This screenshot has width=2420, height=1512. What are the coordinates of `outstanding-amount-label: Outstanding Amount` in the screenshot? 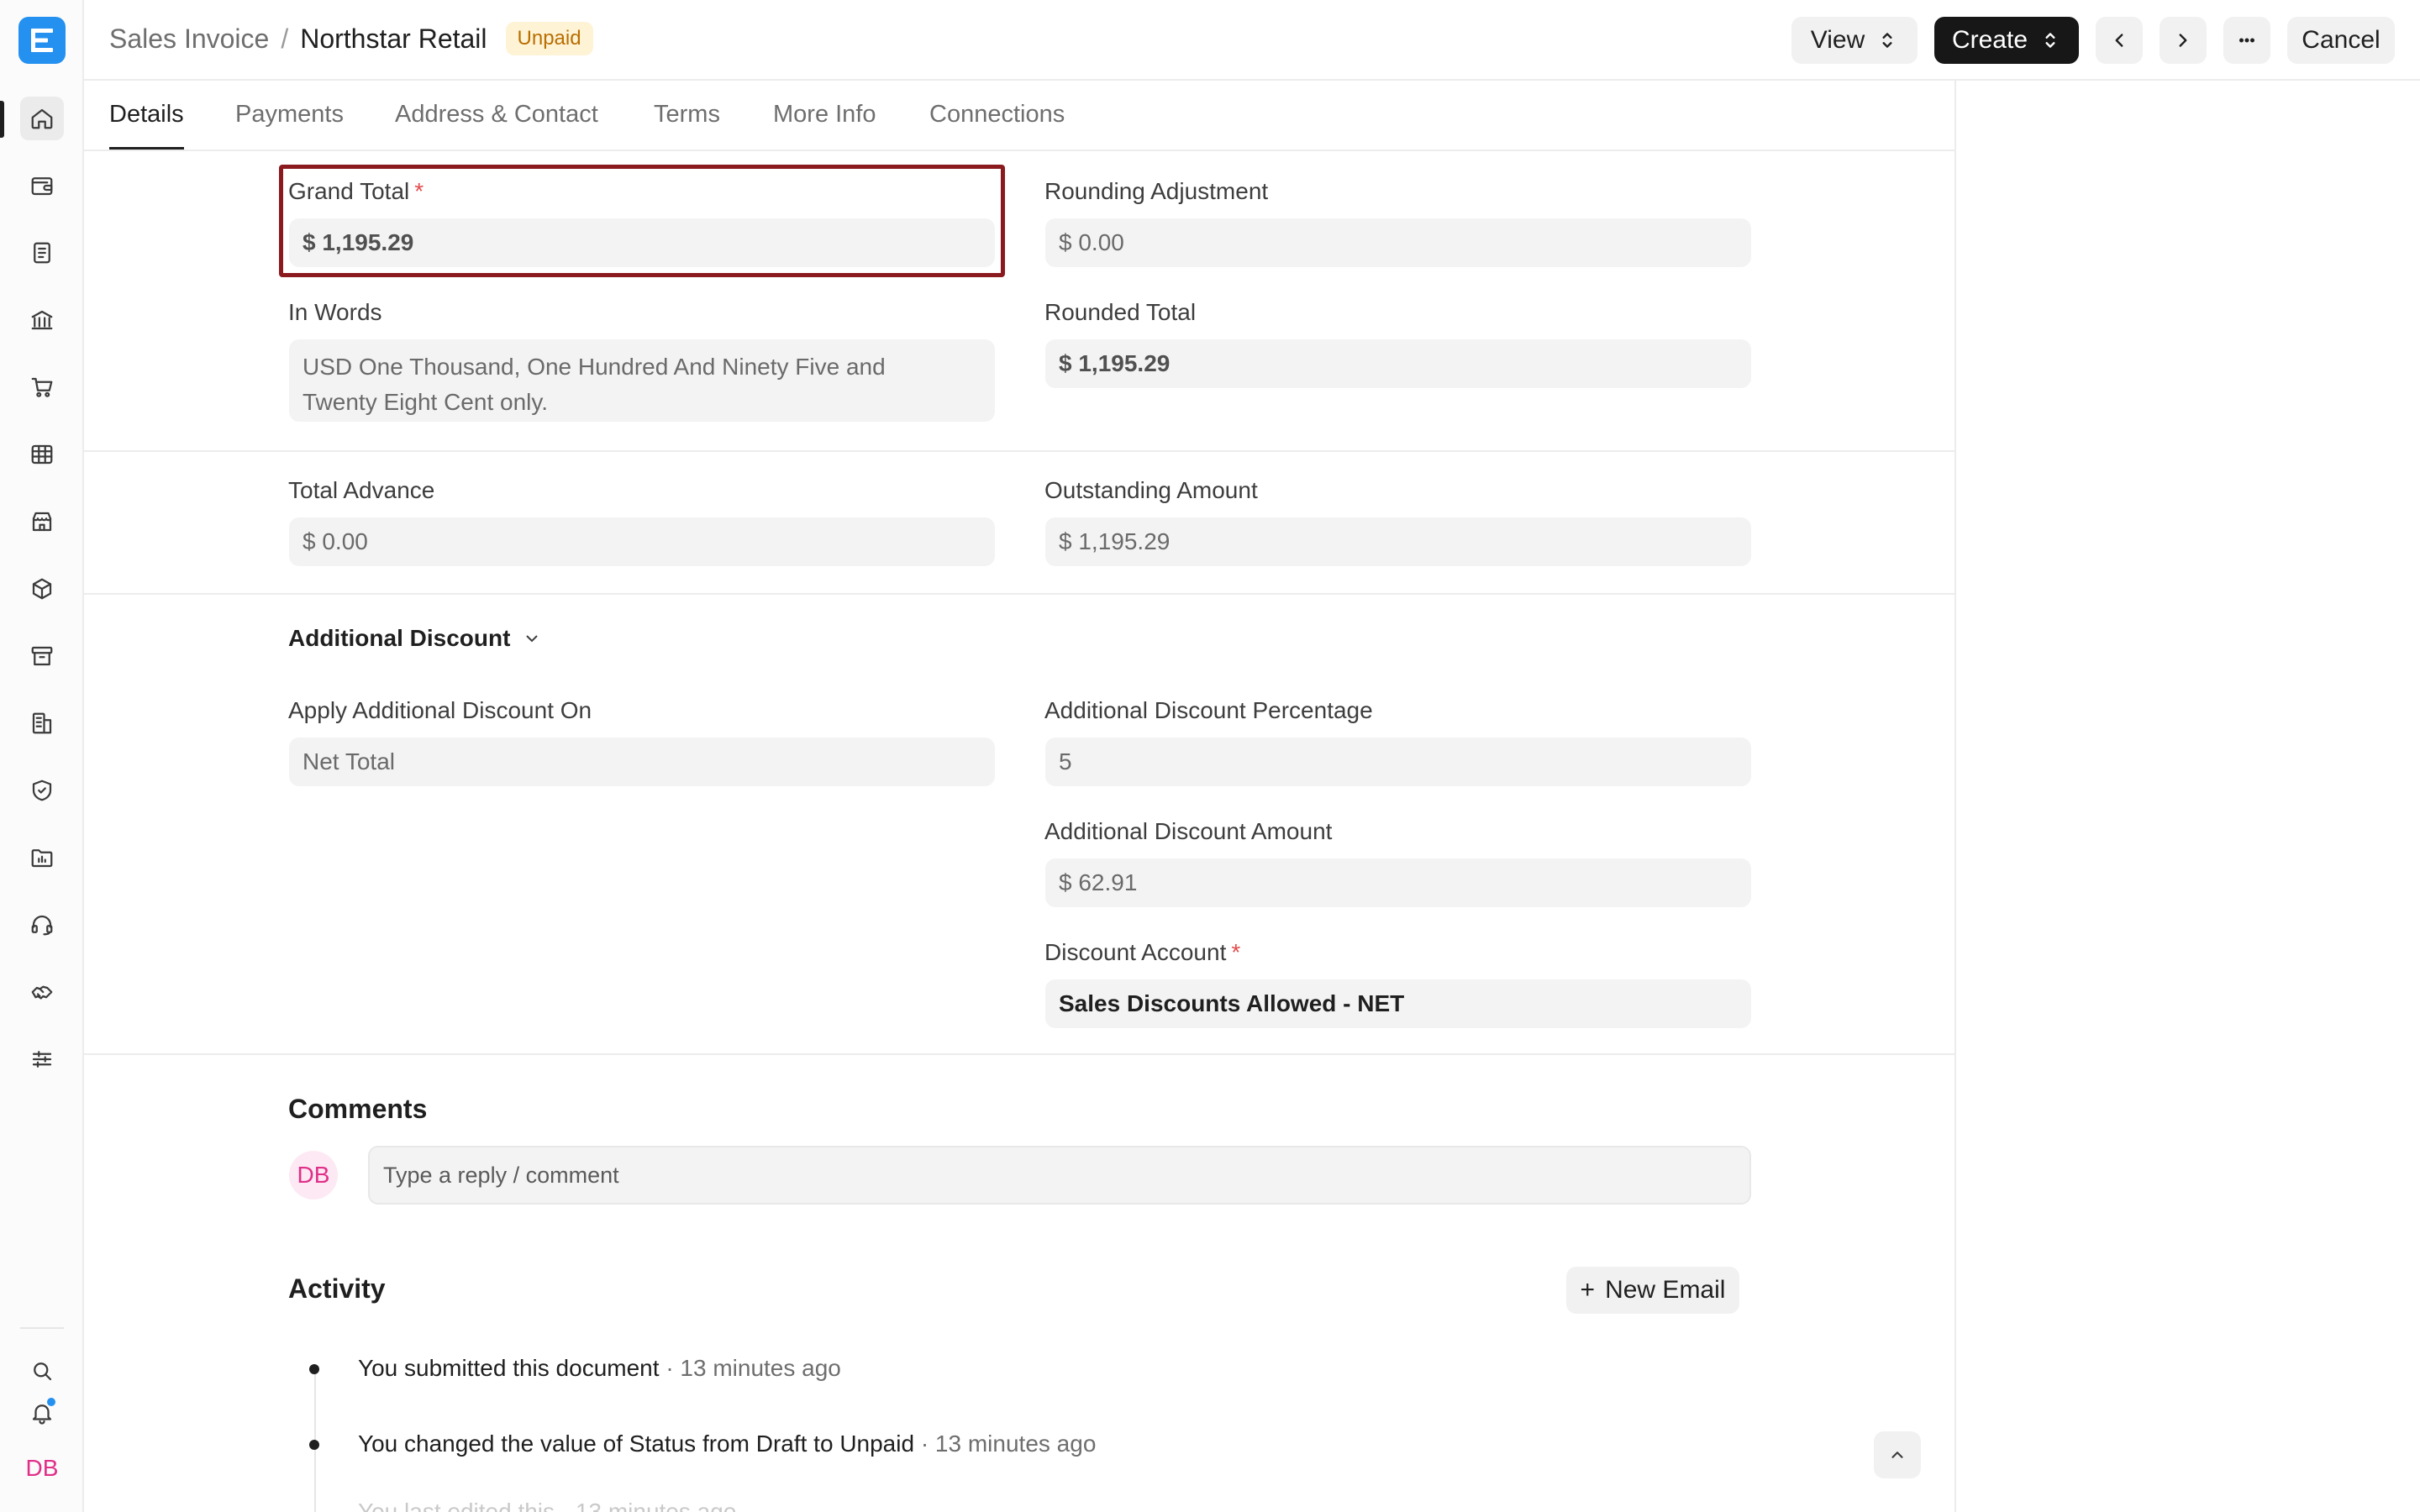 It's located at (1151, 490).